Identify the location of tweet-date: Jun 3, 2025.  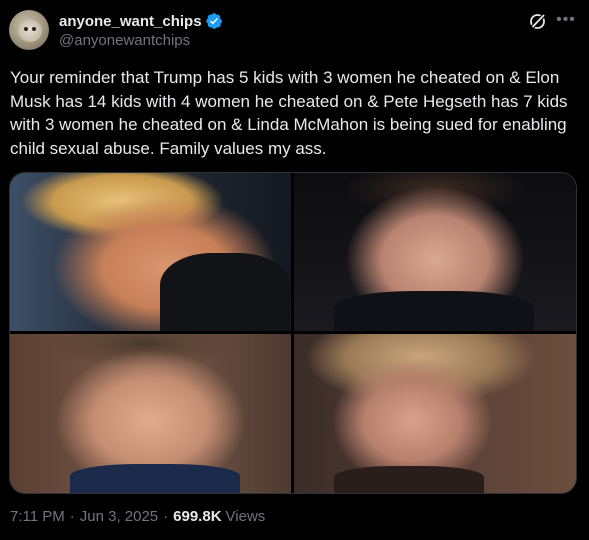
(119, 516).